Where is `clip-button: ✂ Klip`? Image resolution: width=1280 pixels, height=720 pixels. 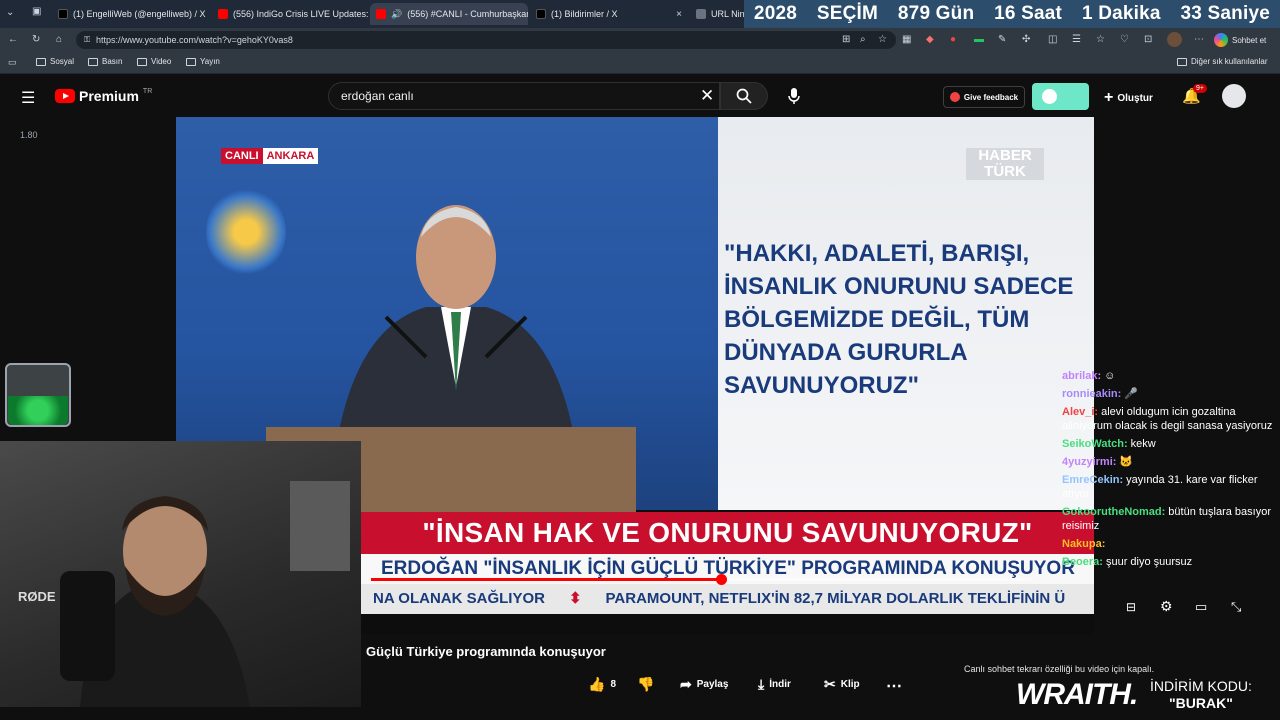
clip-button: ✂ Klip is located at coordinates (842, 684).